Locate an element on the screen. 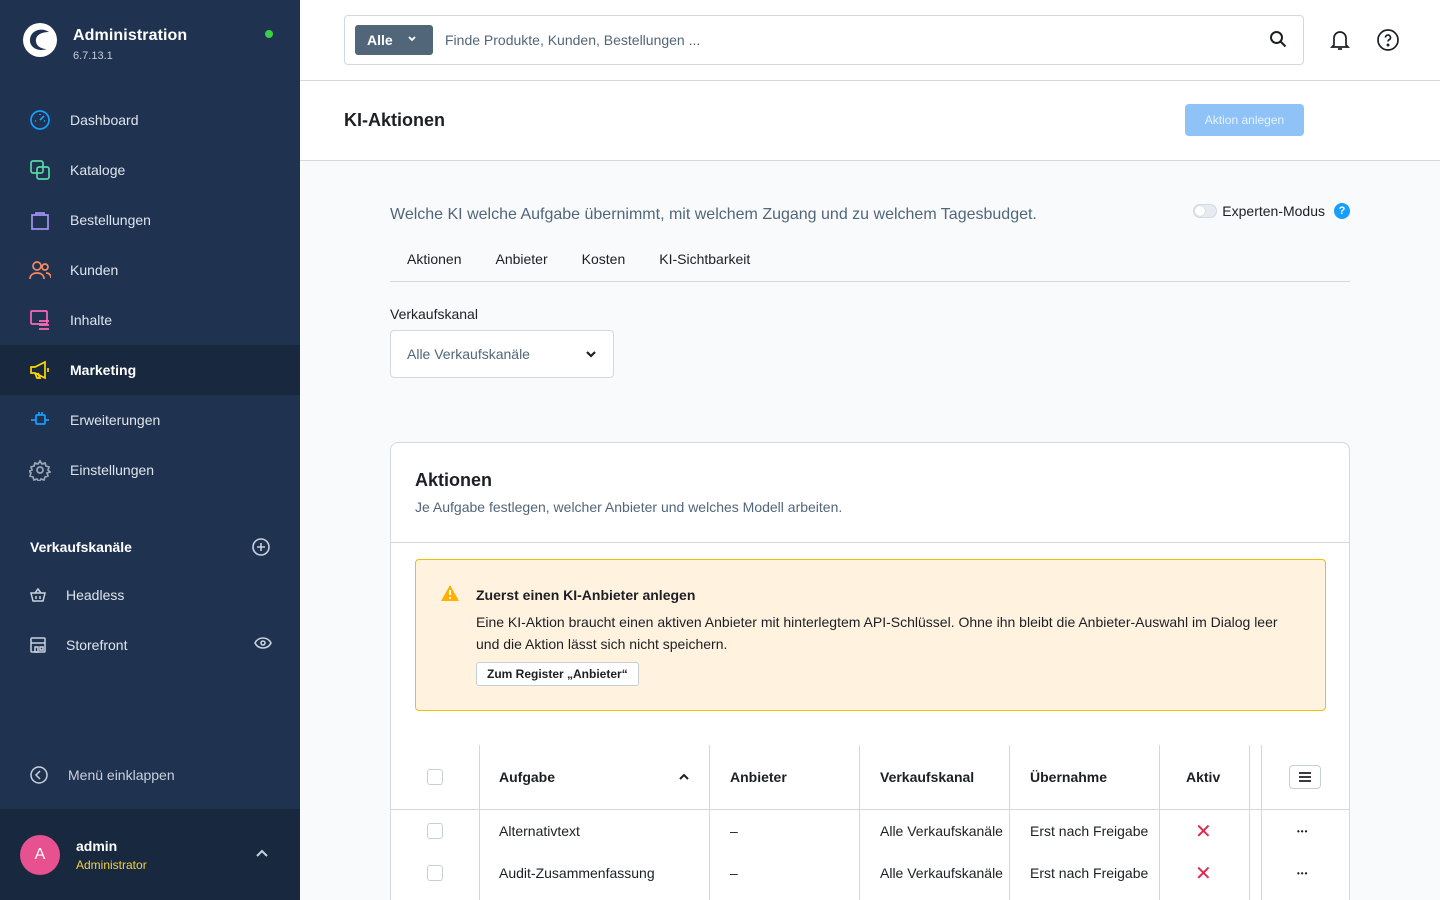  brand-version: 6.7.13.1 is located at coordinates (93, 56).